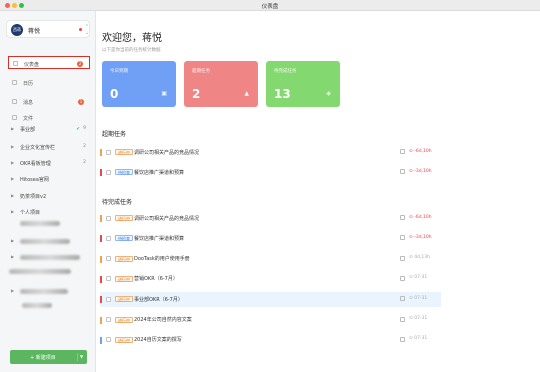  I want to click on chevron-down-icon: ▼, so click(81, 356).